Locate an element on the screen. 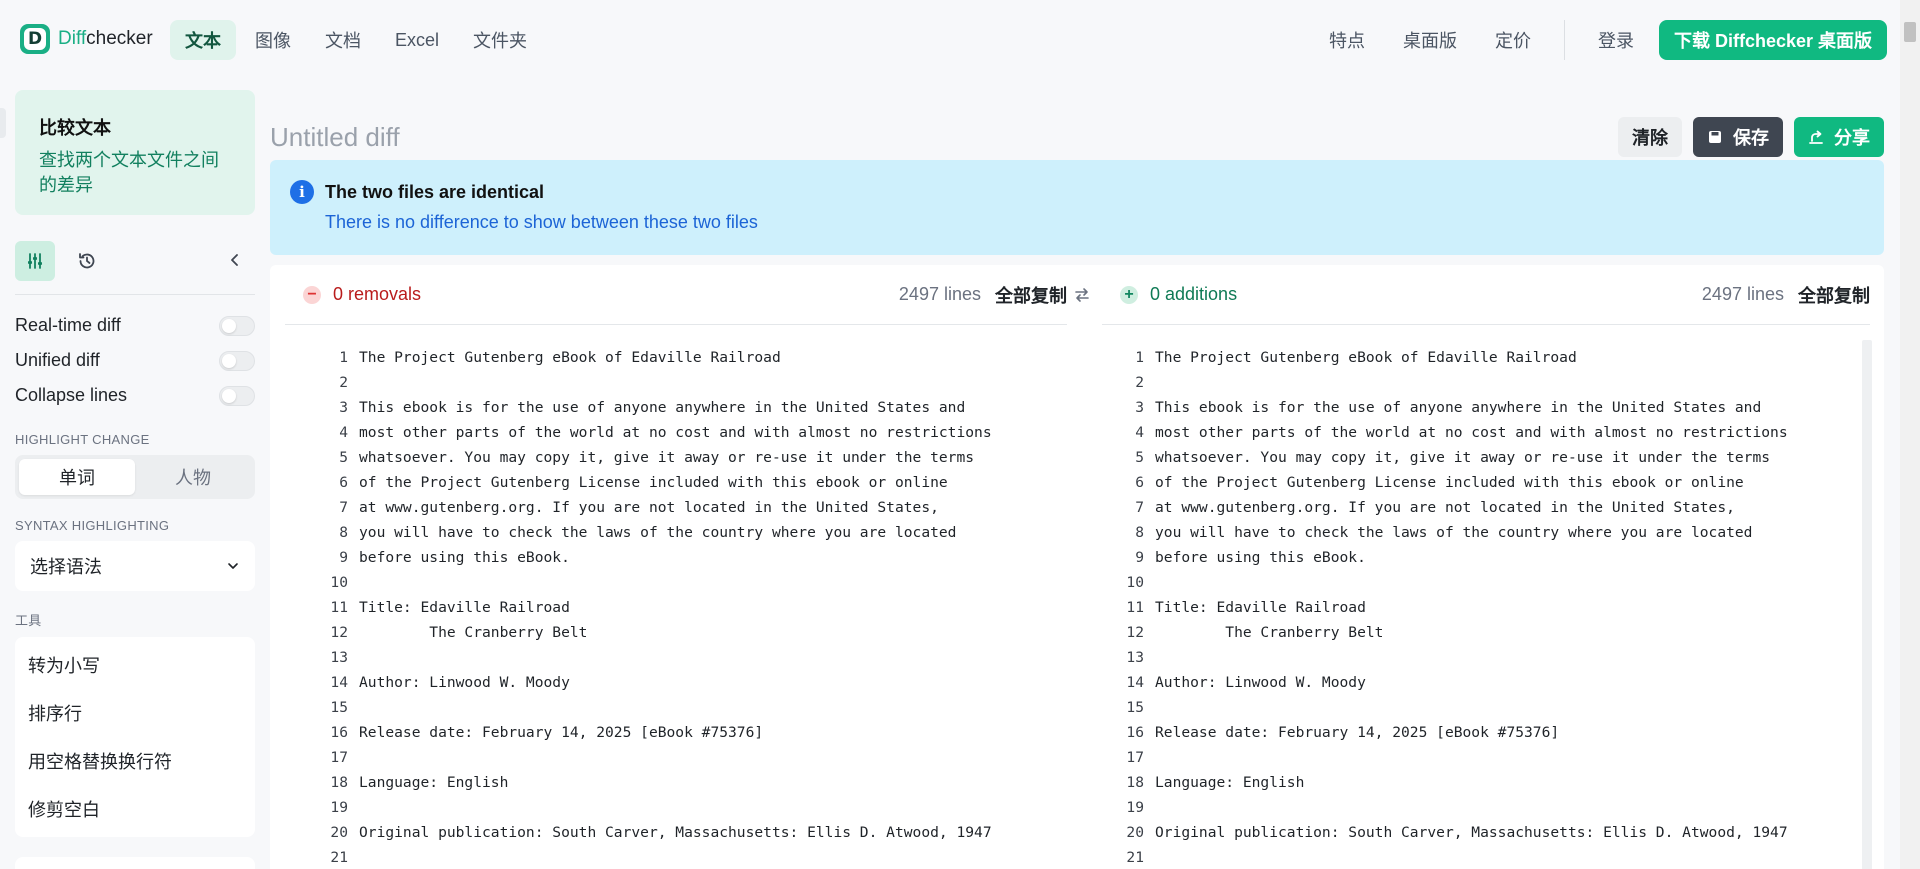 The width and height of the screenshot is (1920, 869). nav-item-excel: Excel is located at coordinates (417, 40).